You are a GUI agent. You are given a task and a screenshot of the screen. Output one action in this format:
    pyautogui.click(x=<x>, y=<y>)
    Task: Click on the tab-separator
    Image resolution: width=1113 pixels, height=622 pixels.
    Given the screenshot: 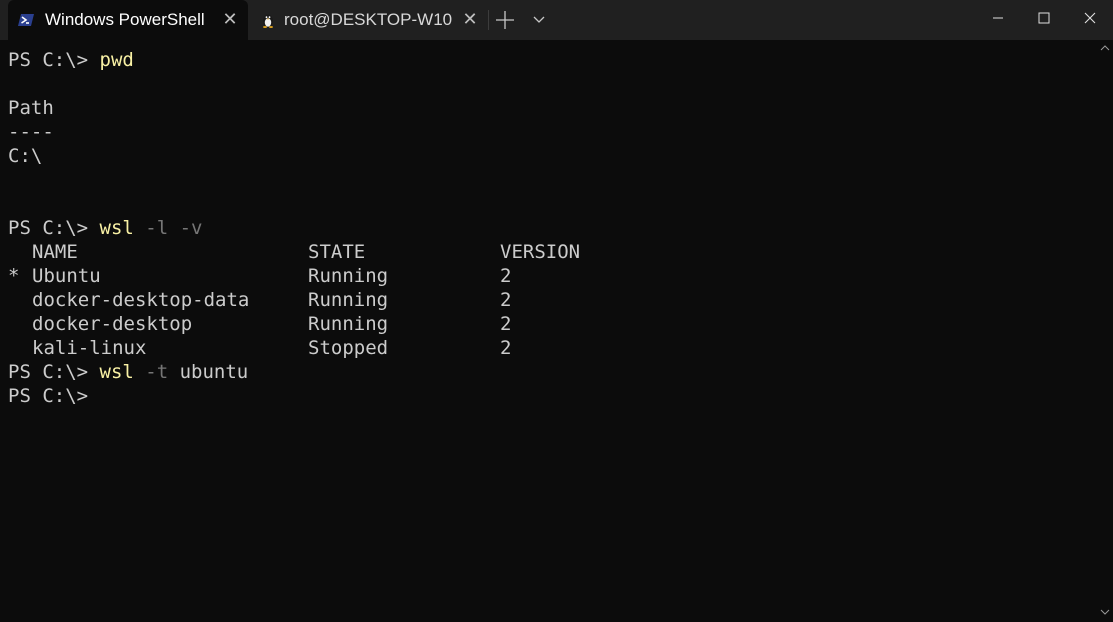 What is the action you would take?
    pyautogui.click(x=488, y=20)
    